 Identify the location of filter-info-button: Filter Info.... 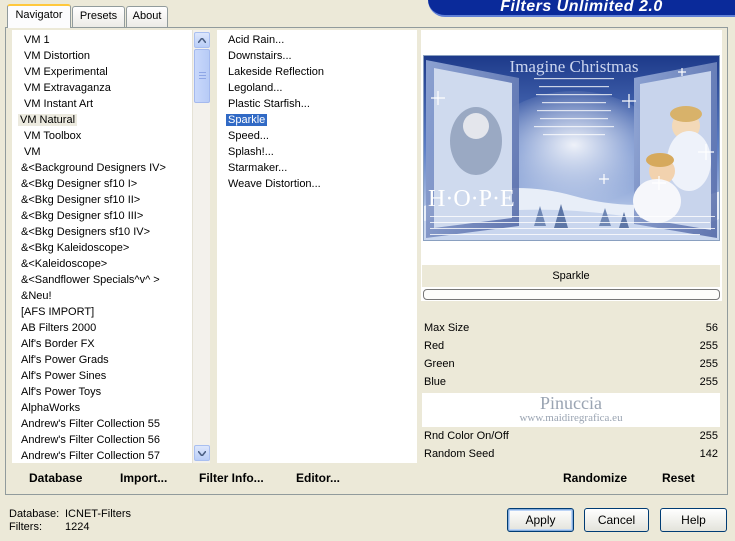
(231, 478).